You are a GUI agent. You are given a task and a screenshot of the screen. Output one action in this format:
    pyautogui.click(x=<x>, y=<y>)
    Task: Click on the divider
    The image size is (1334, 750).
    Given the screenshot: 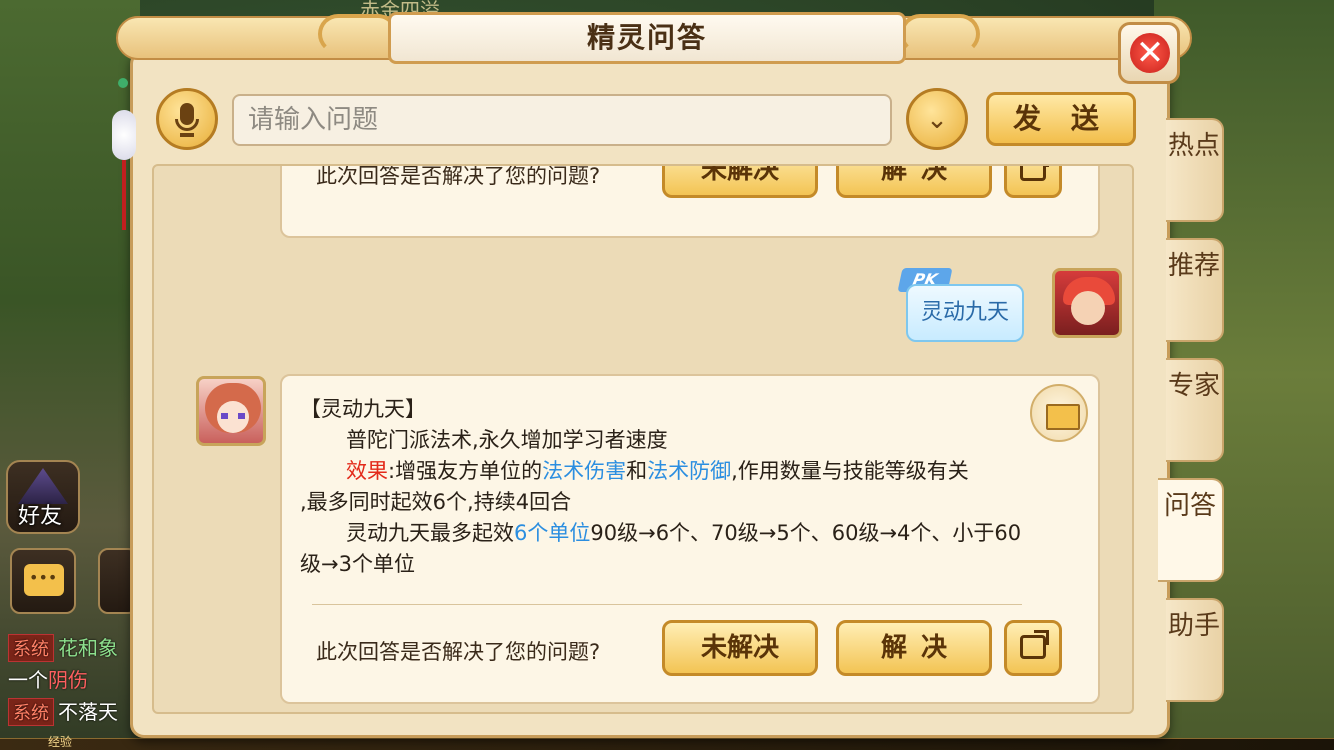 What is the action you would take?
    pyautogui.click(x=667, y=604)
    